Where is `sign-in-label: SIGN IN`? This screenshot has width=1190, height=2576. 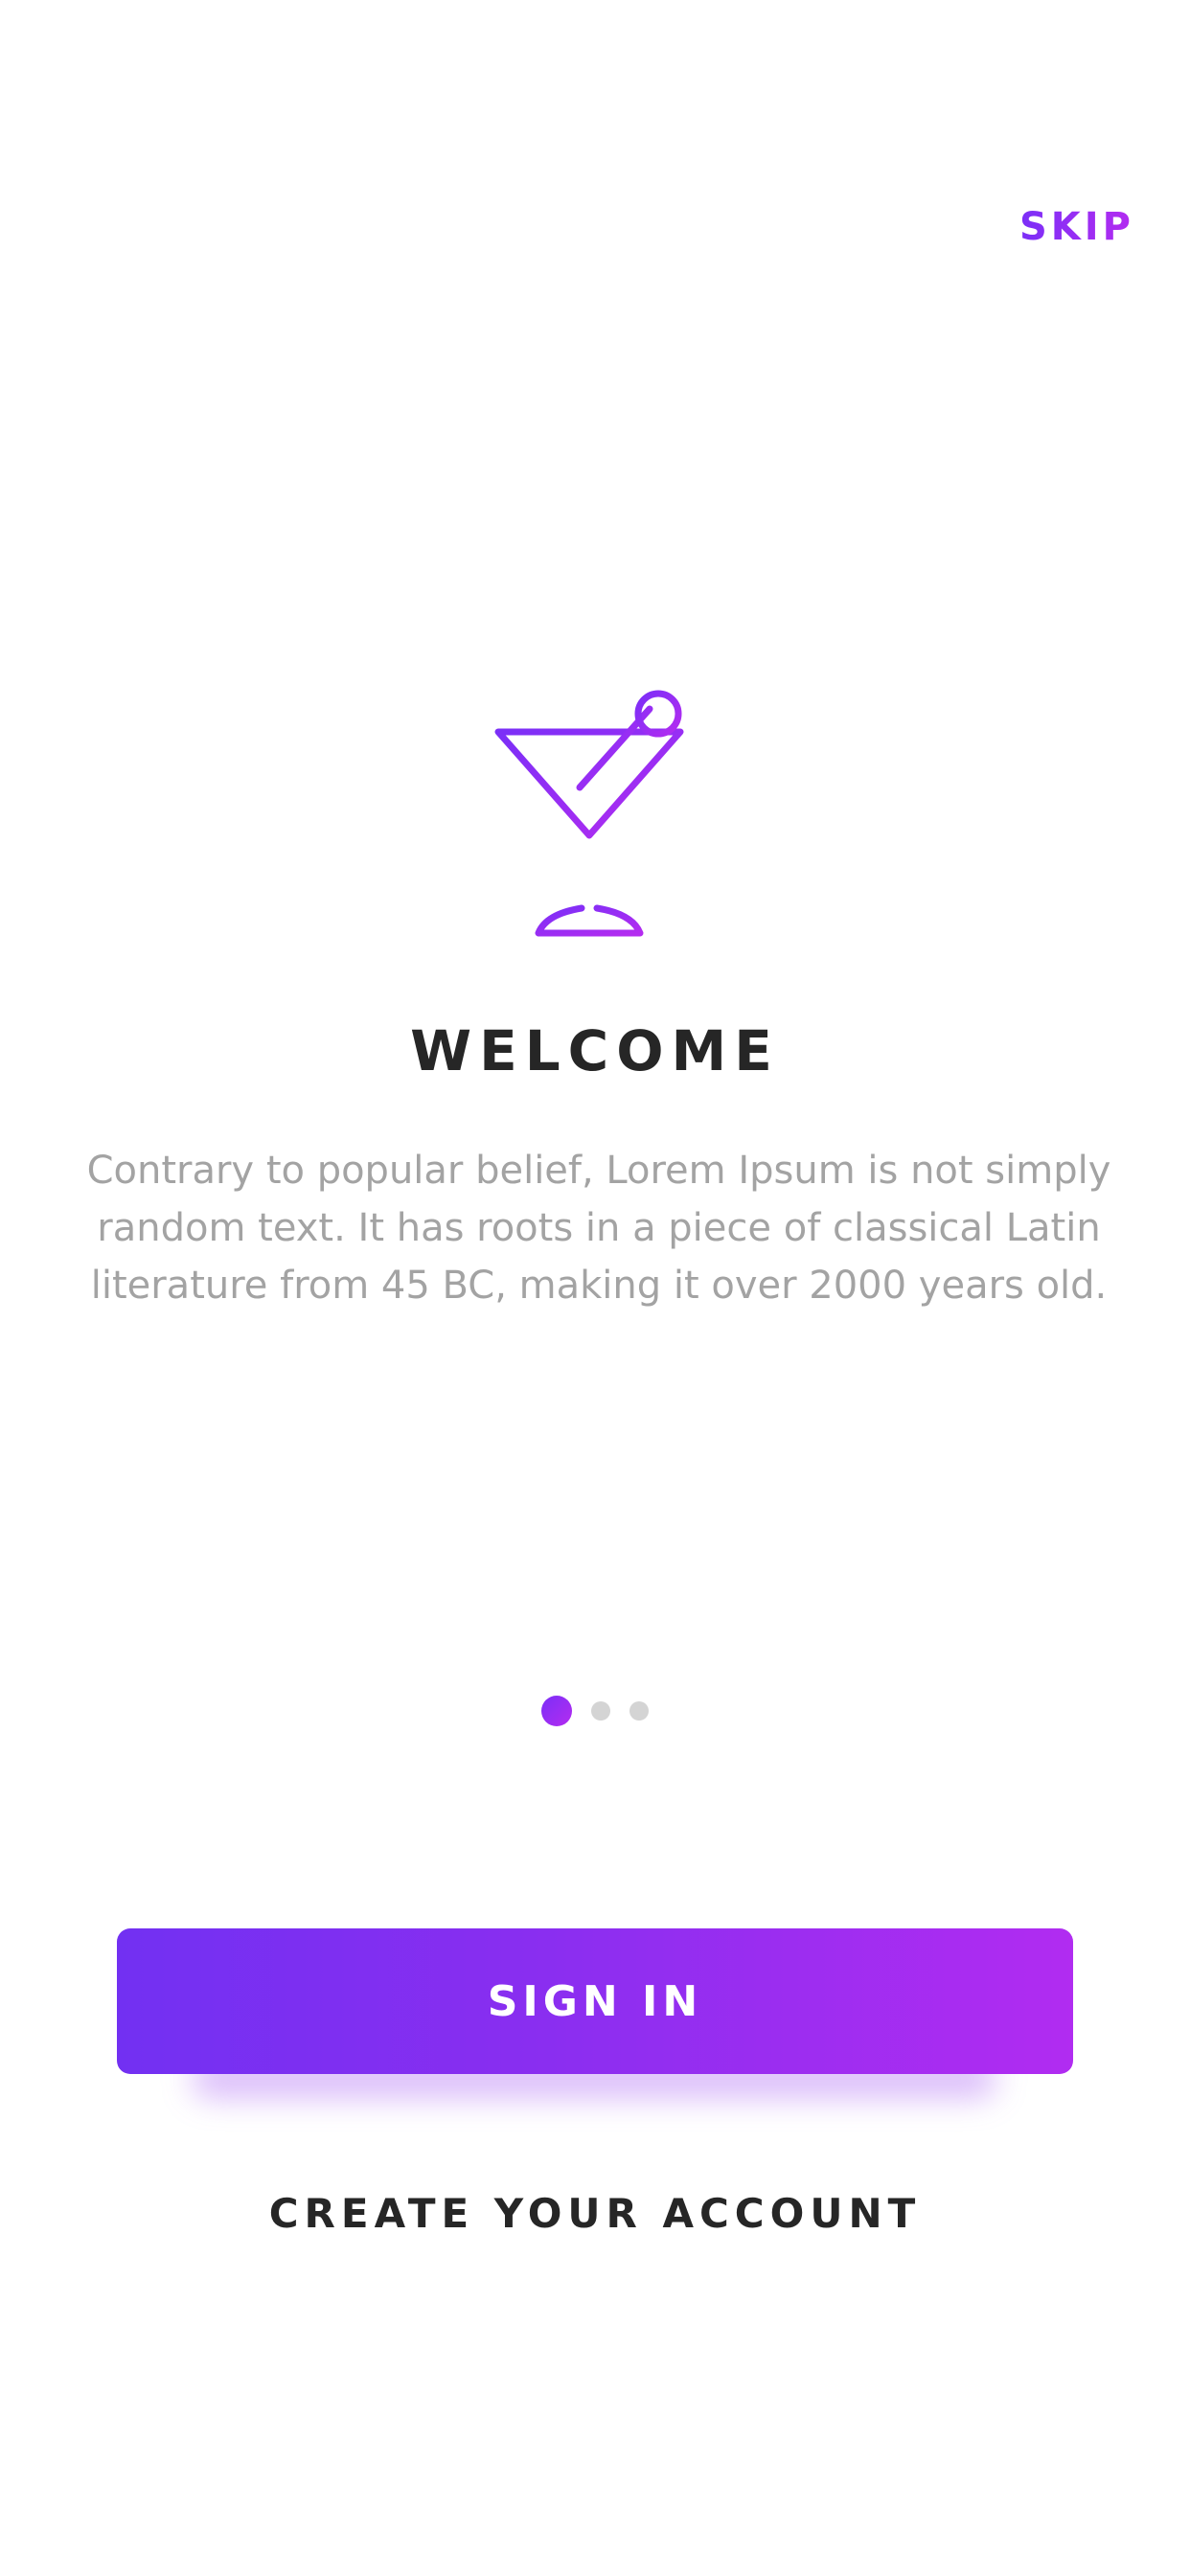 sign-in-label: SIGN IN is located at coordinates (595, 2001).